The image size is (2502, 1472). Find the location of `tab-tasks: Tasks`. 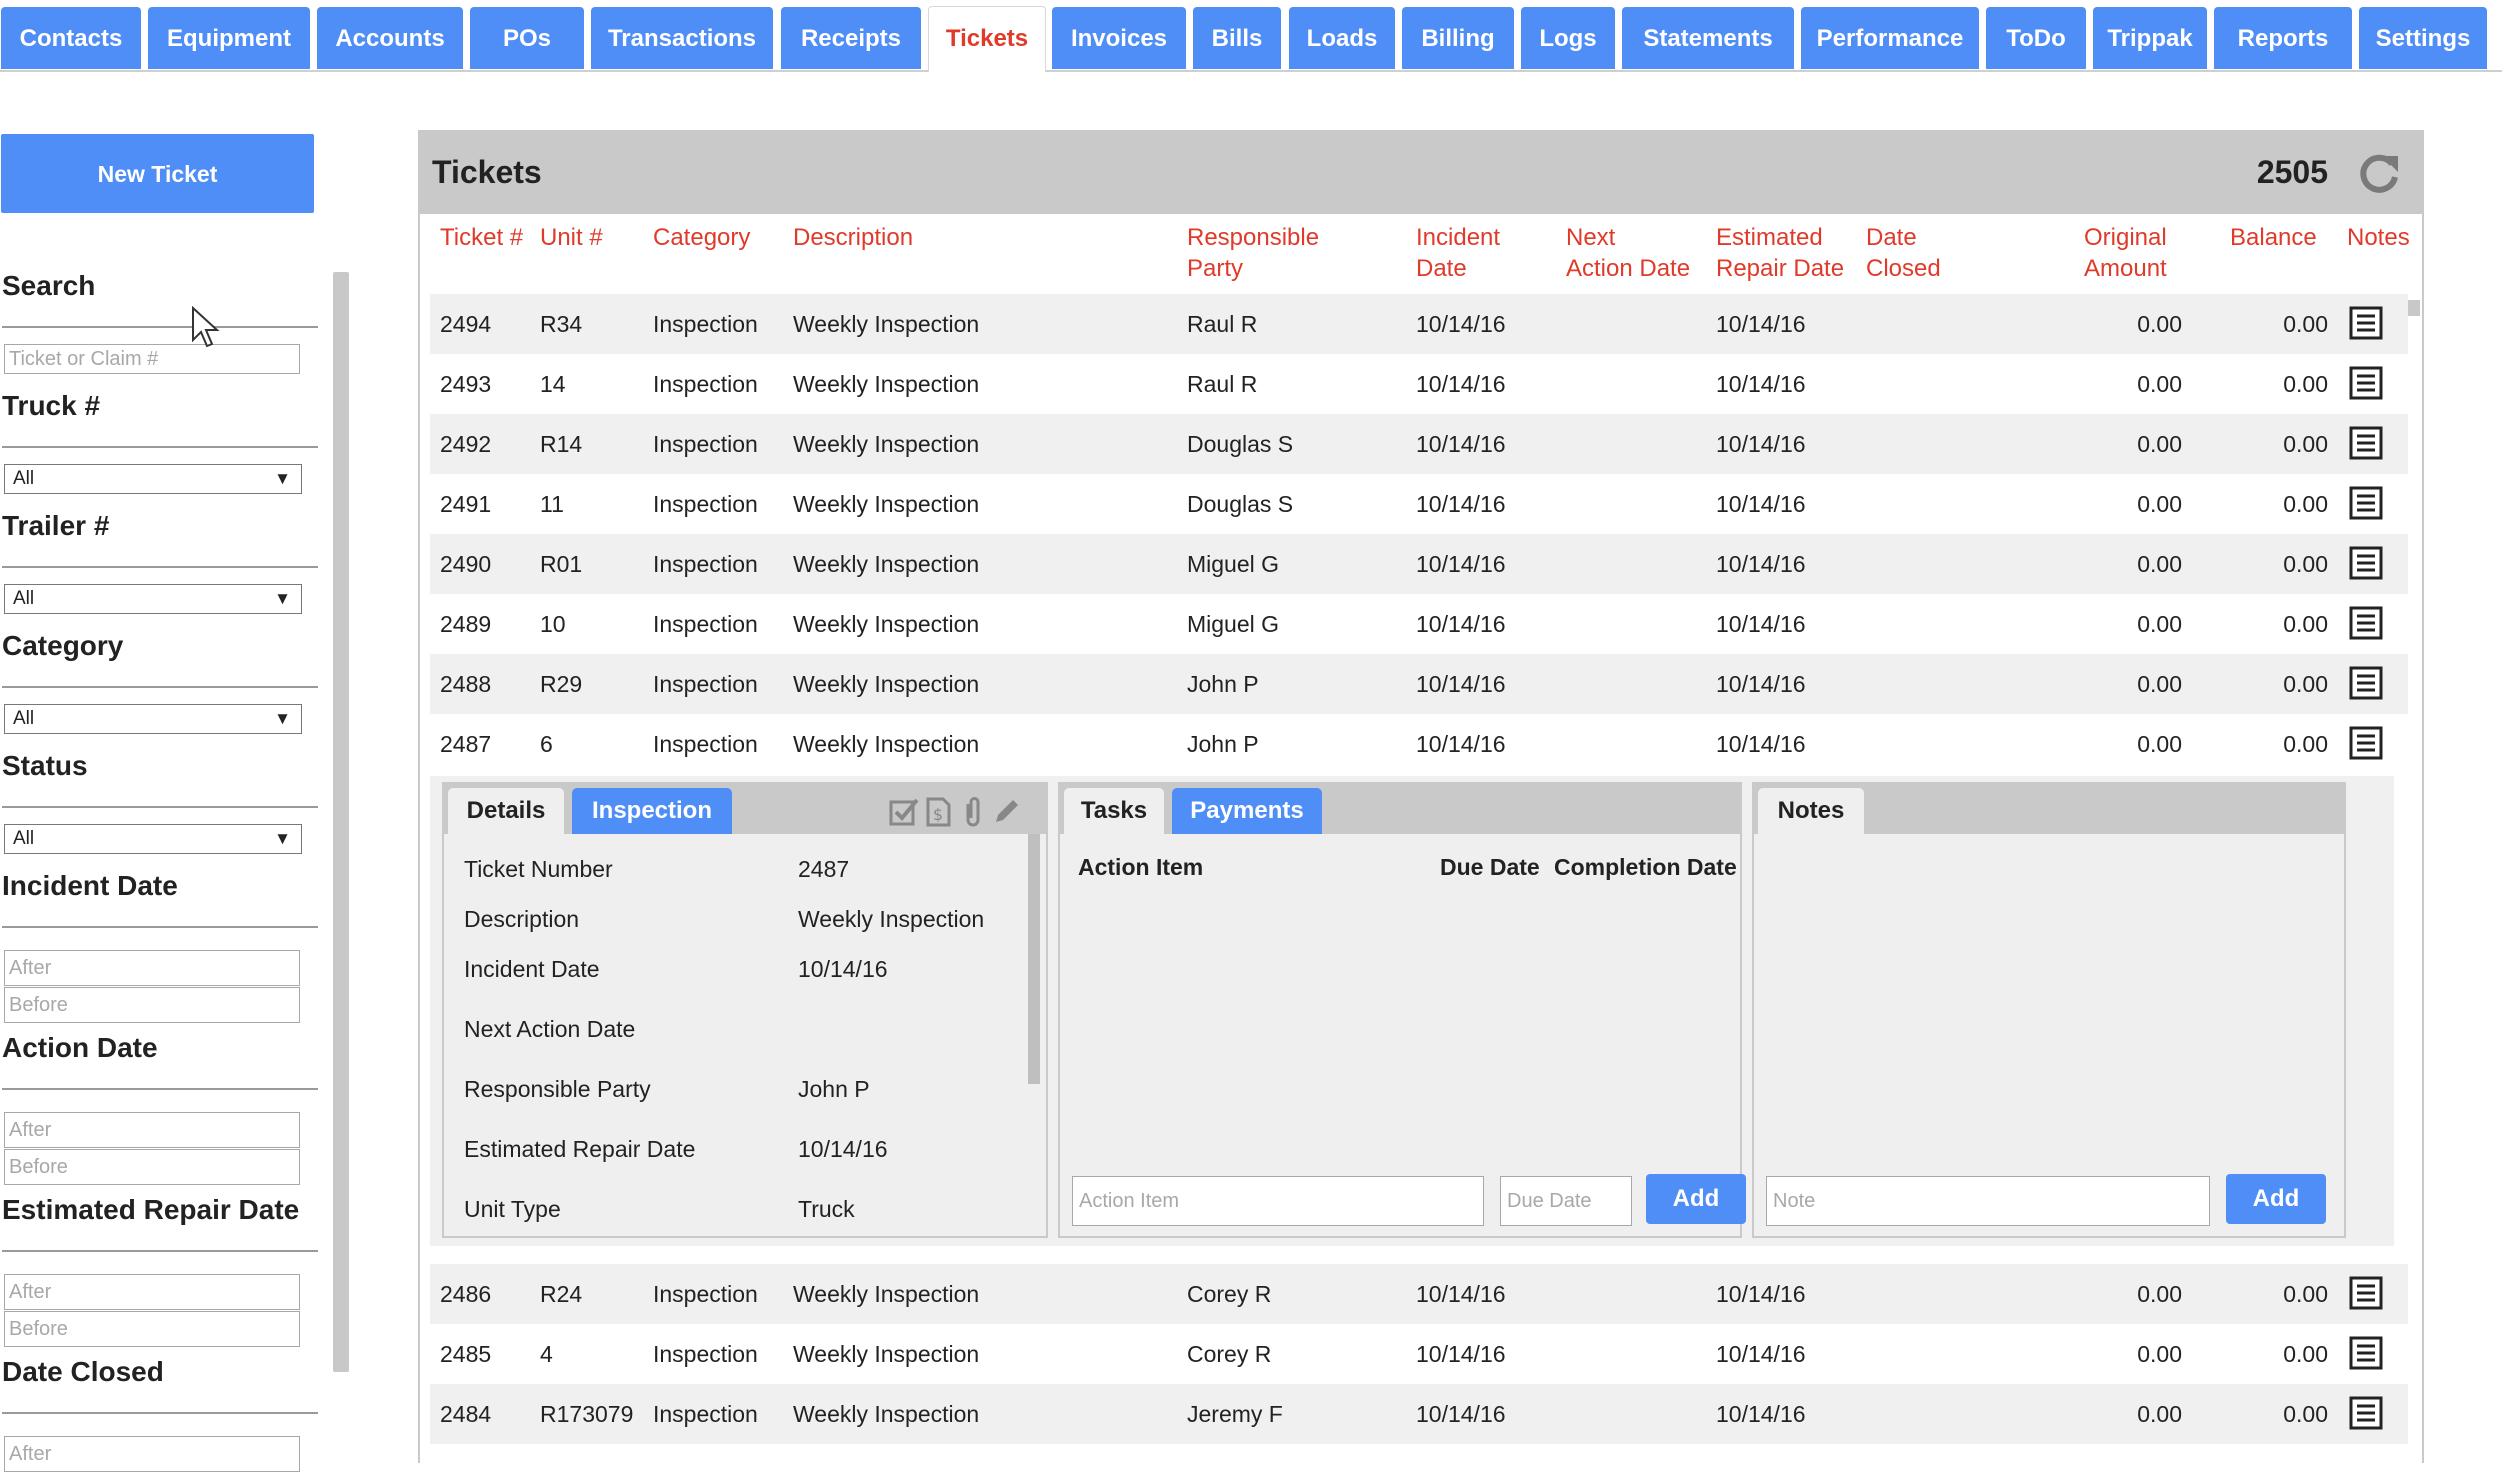

tab-tasks: Tasks is located at coordinates (1114, 811).